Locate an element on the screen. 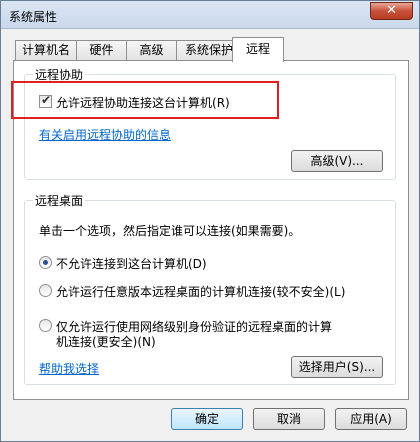  allow-any-version-label: 允许运行任意版本远程桌面的计算机连接(较不安全)(L) is located at coordinates (200, 291).